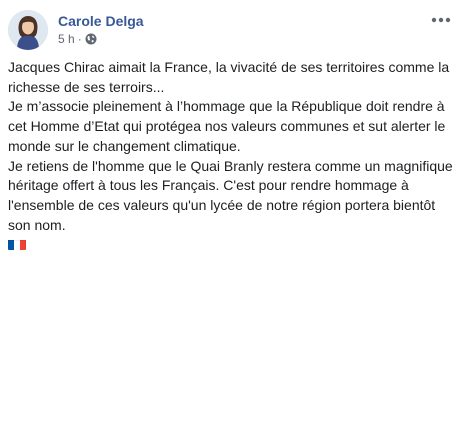 The width and height of the screenshot is (467, 440). Describe the element at coordinates (66, 39) in the screenshot. I see `post-timestamp: 5 h` at that location.